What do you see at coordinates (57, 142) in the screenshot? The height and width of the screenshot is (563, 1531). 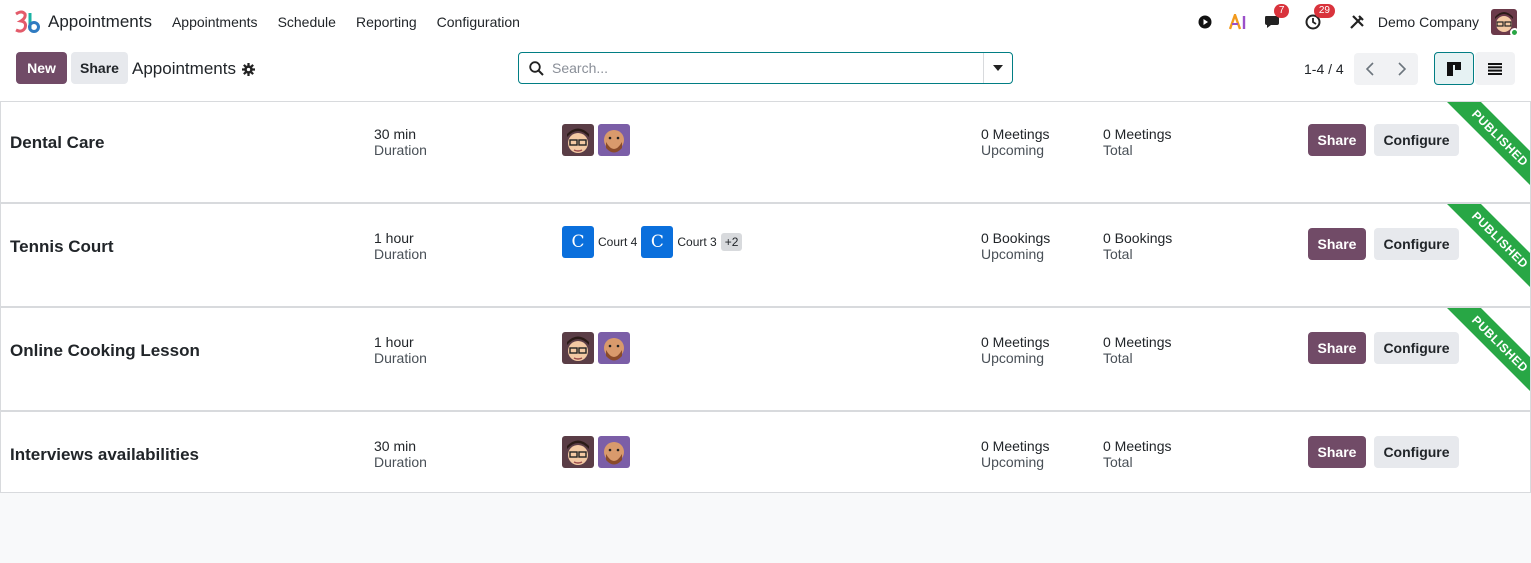 I see `appointment-name: Dental Care` at bounding box center [57, 142].